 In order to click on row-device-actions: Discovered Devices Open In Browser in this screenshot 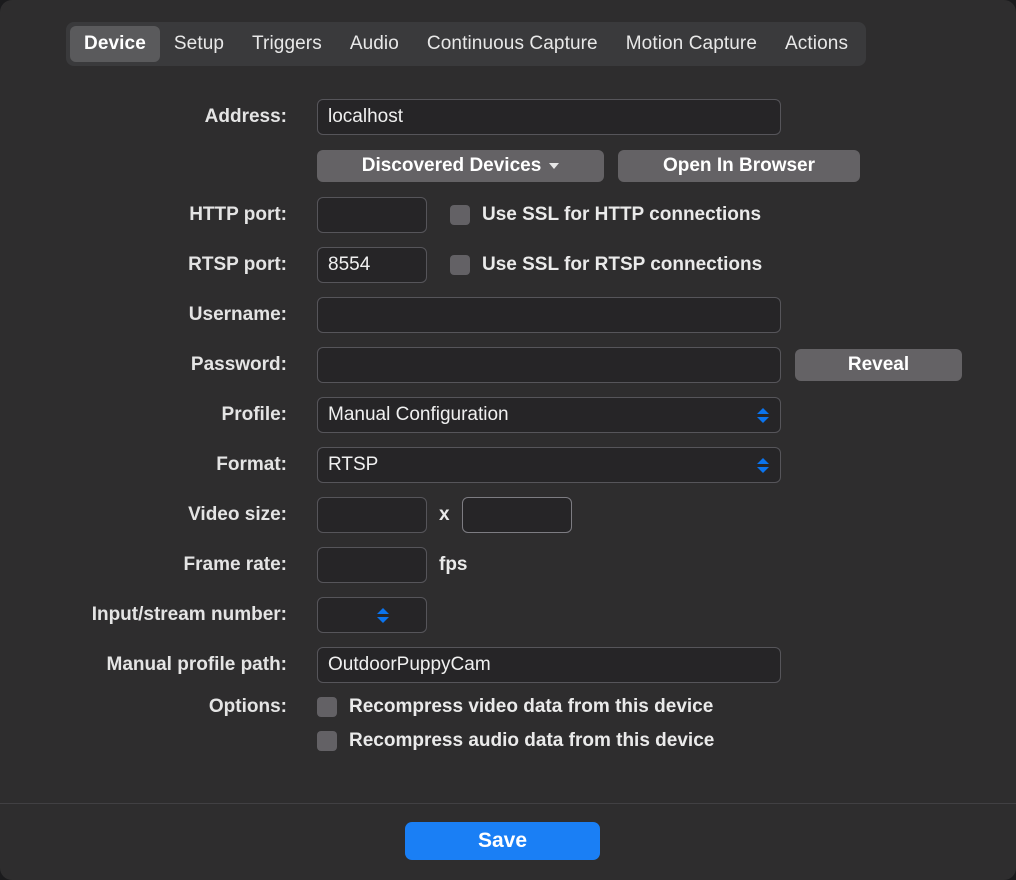, I will do `click(508, 166)`.